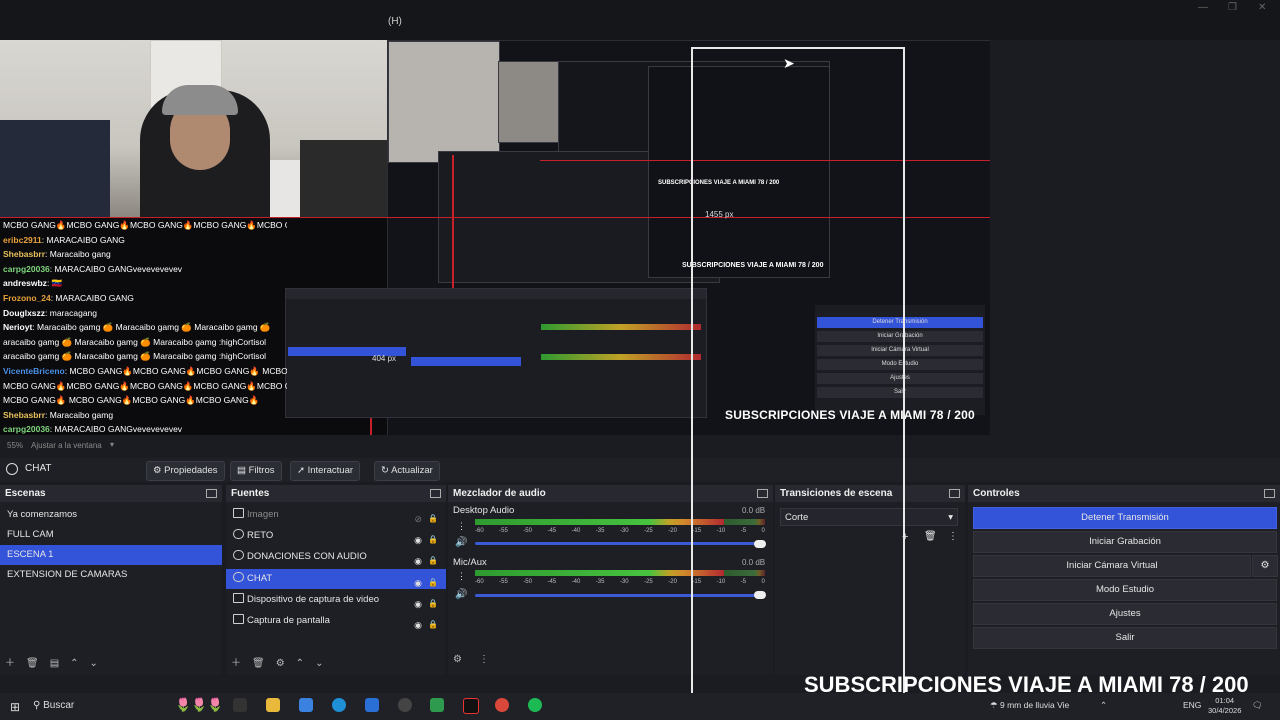 This screenshot has width=1280, height=720. Describe the element at coordinates (640, 20) in the screenshot. I see `obs-title-bar` at that location.